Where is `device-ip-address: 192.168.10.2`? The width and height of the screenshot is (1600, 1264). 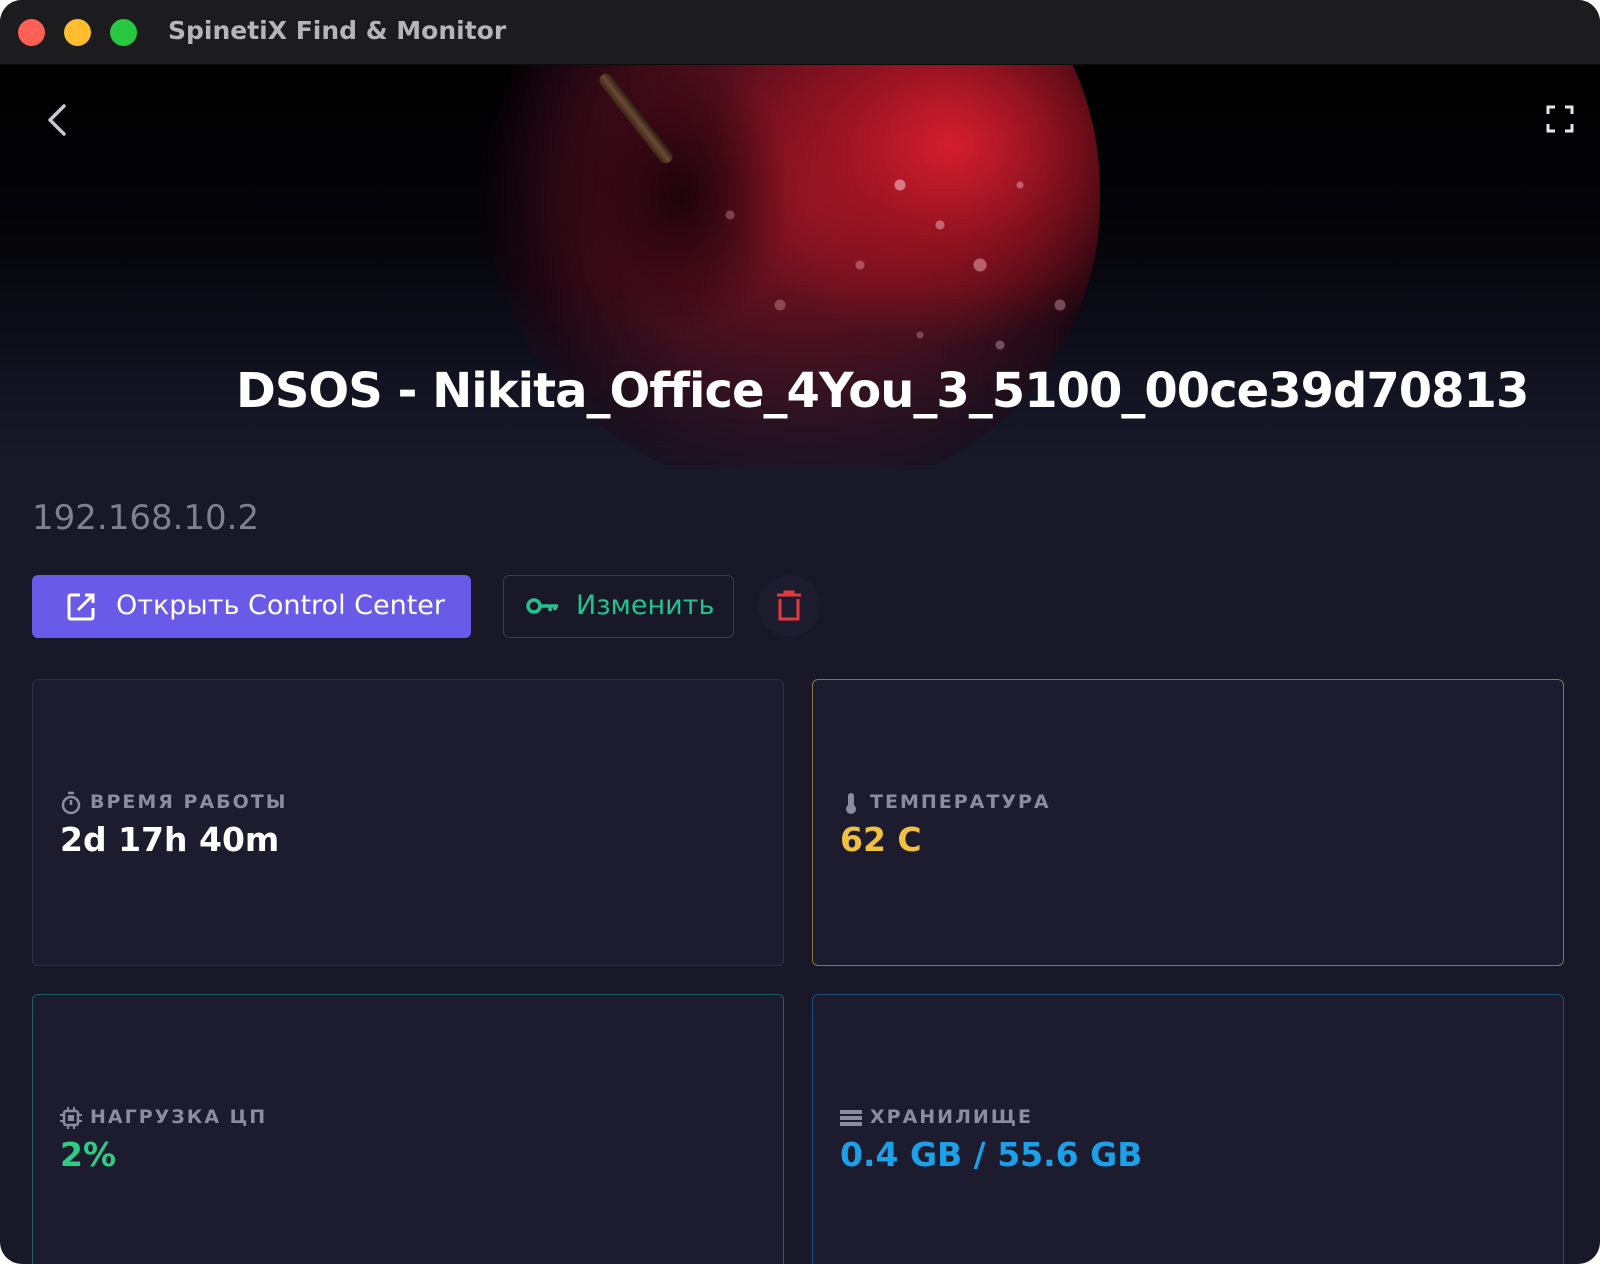
device-ip-address: 192.168.10.2 is located at coordinates (146, 518).